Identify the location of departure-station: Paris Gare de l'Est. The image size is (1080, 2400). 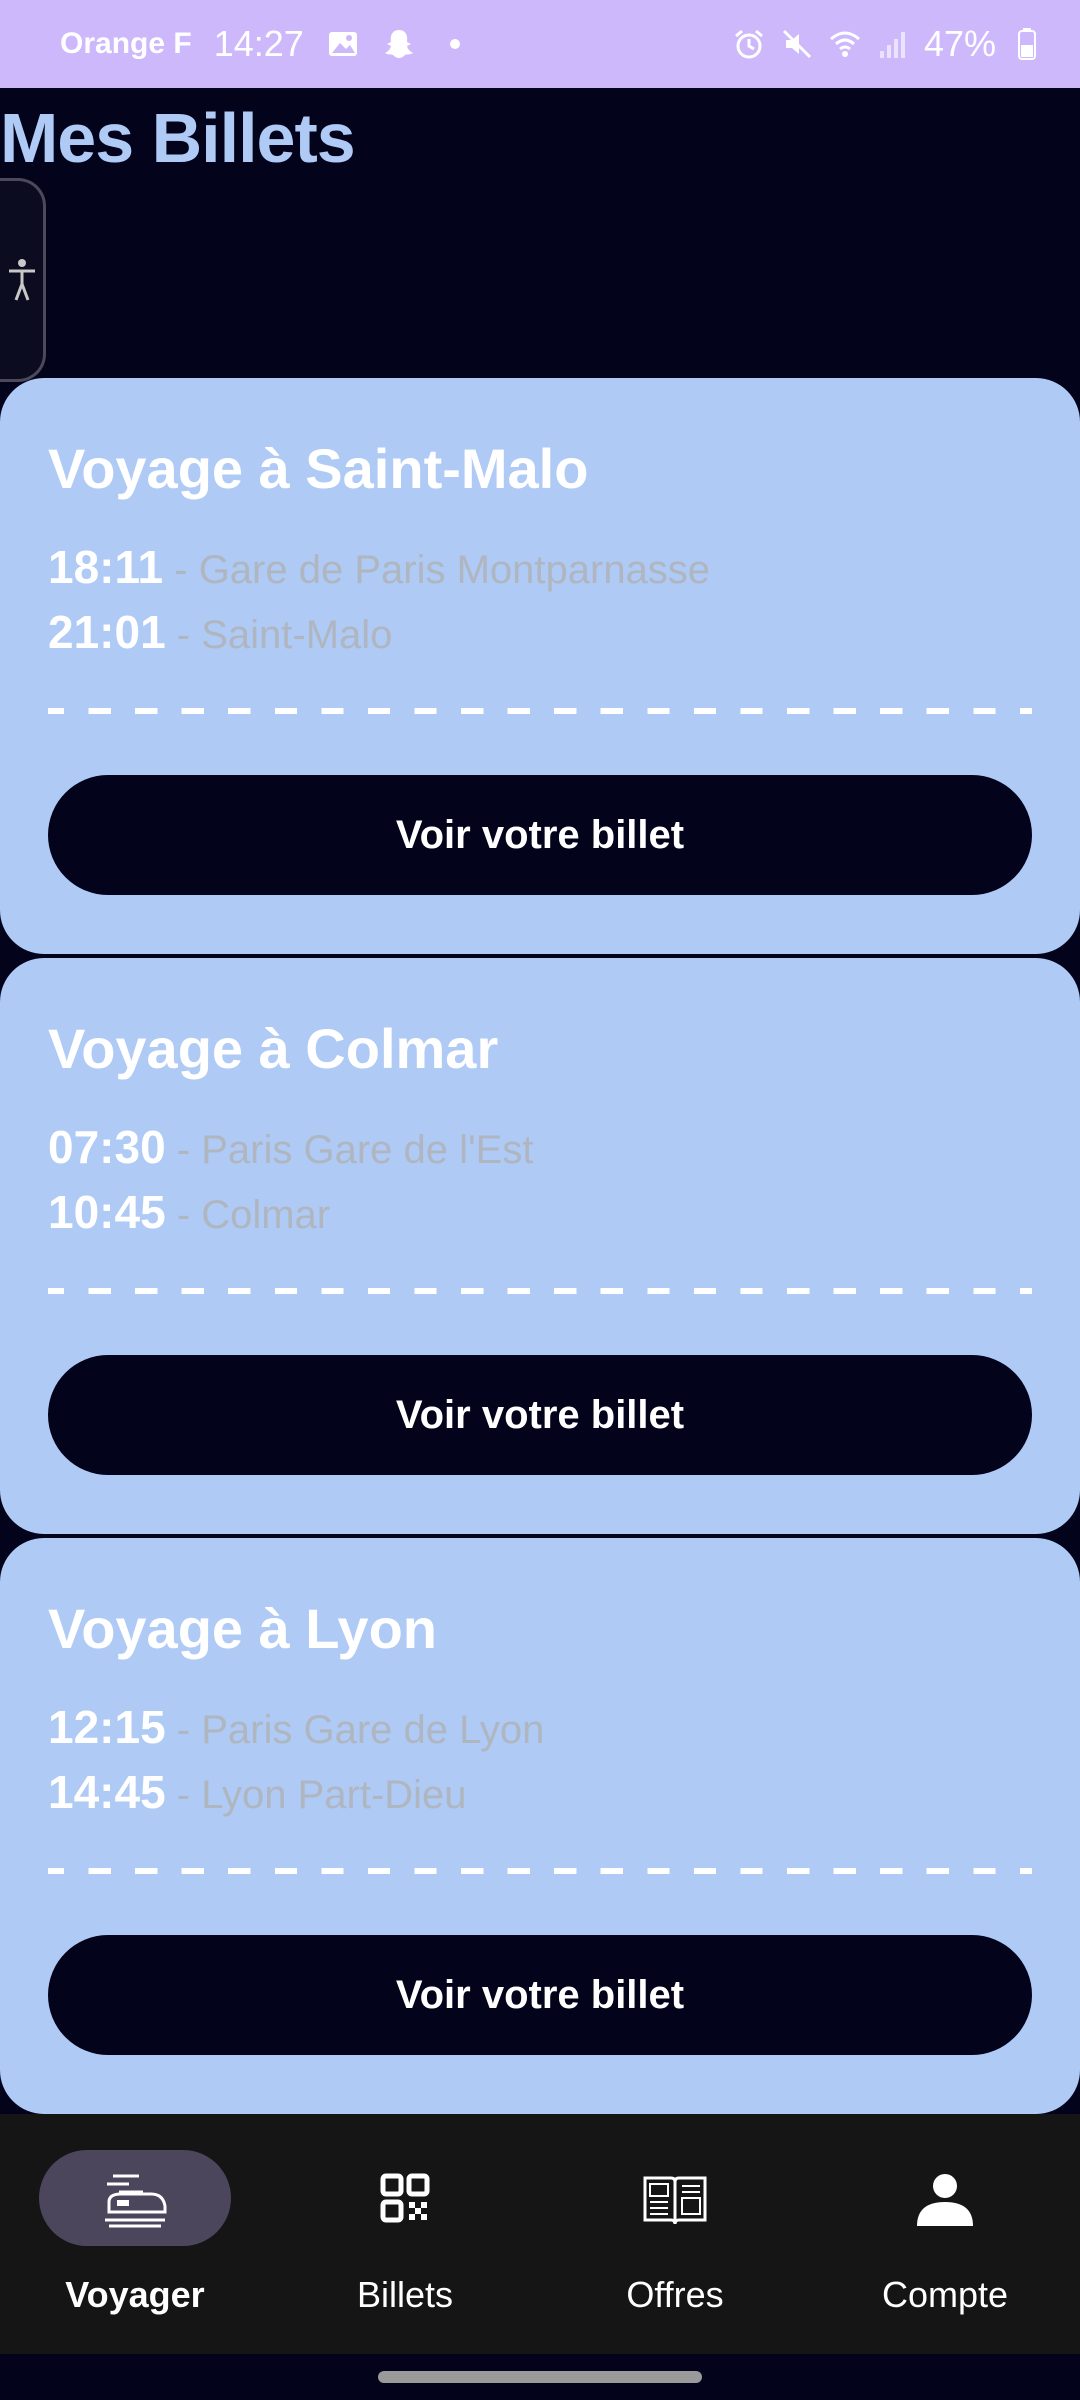
(367, 1150).